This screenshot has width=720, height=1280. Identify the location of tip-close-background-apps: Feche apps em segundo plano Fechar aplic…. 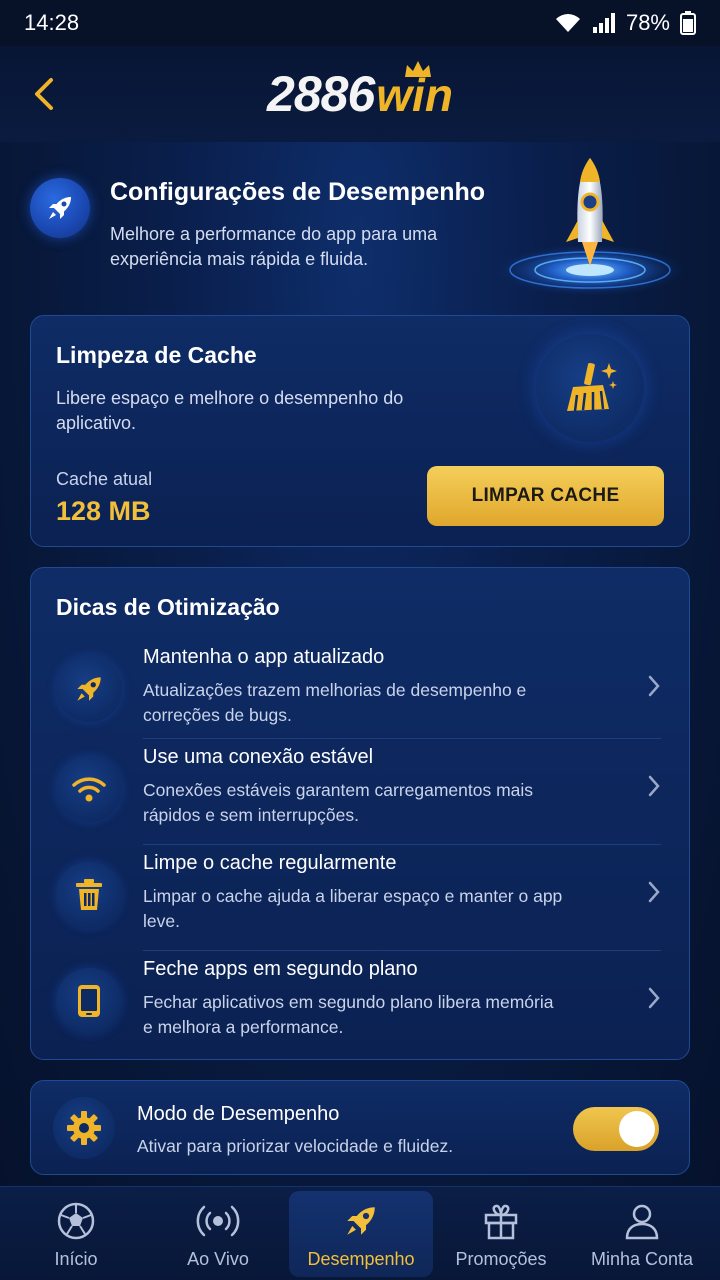
(360, 1003).